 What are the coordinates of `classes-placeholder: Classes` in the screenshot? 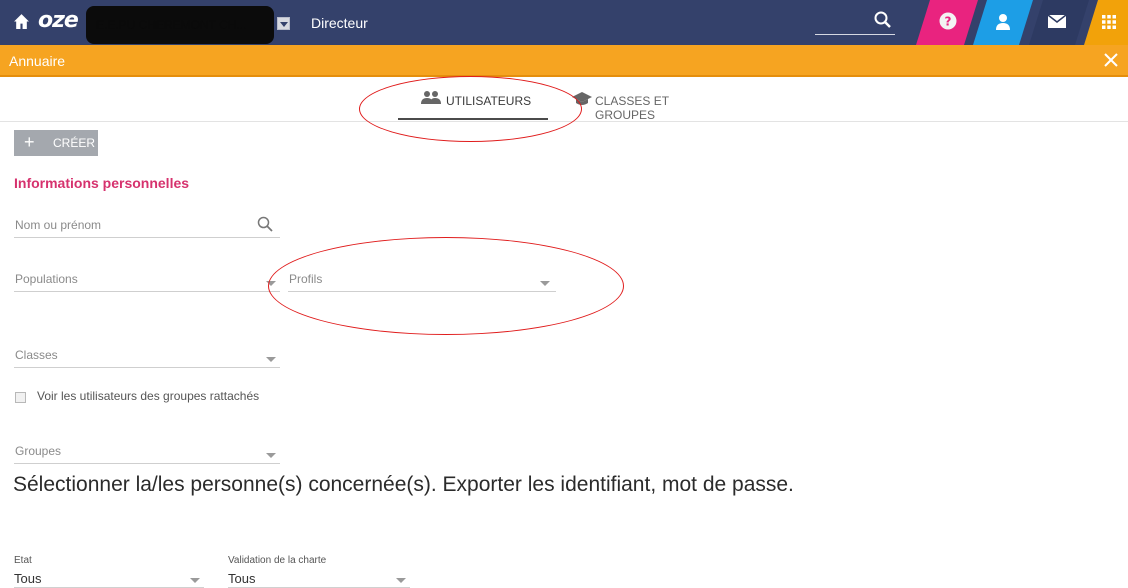 It's located at (36, 355).